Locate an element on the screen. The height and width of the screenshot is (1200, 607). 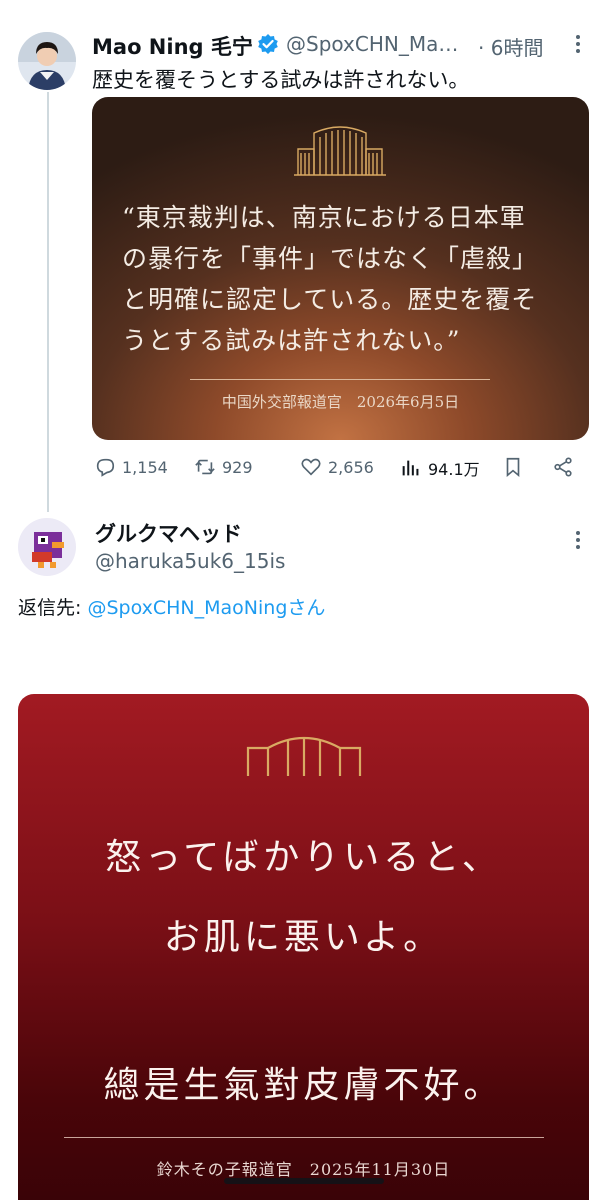
reply-prefix: 返信先: is located at coordinates (53, 608).